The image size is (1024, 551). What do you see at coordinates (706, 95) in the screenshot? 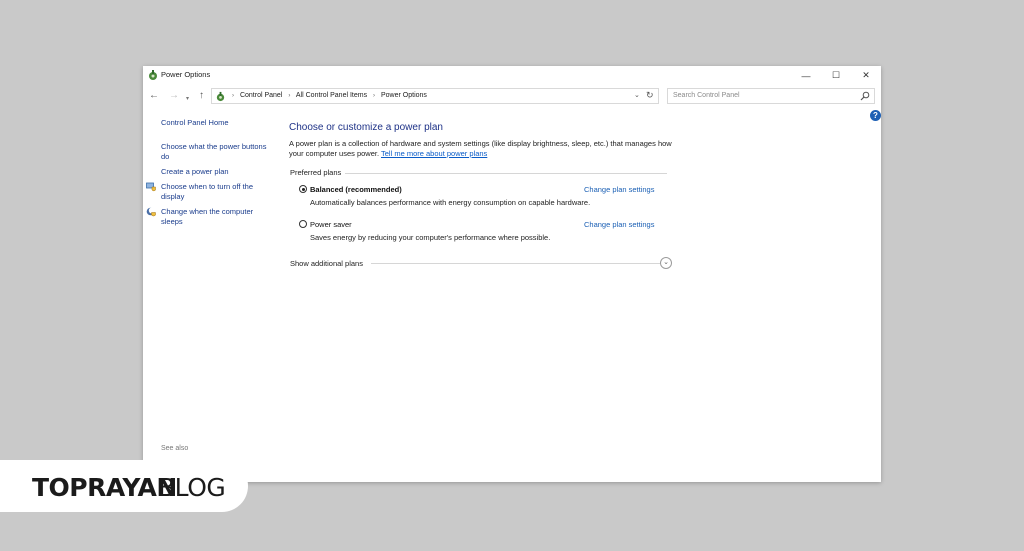
I see `search-placeholder: Search Control Panel` at bounding box center [706, 95].